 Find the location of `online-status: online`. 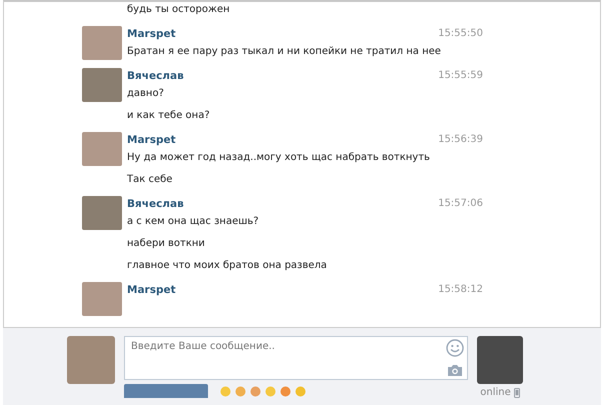

online-status: online is located at coordinates (495, 392).